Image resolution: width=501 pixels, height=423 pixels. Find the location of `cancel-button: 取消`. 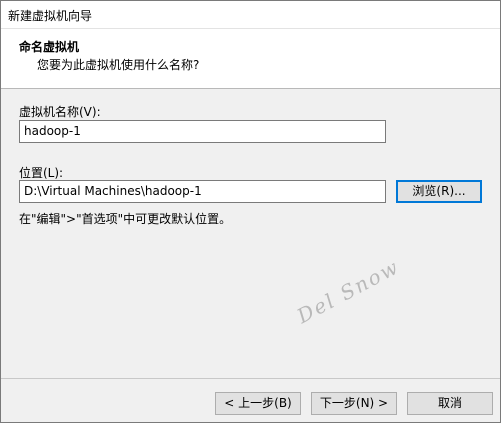

cancel-button: 取消 is located at coordinates (450, 403).